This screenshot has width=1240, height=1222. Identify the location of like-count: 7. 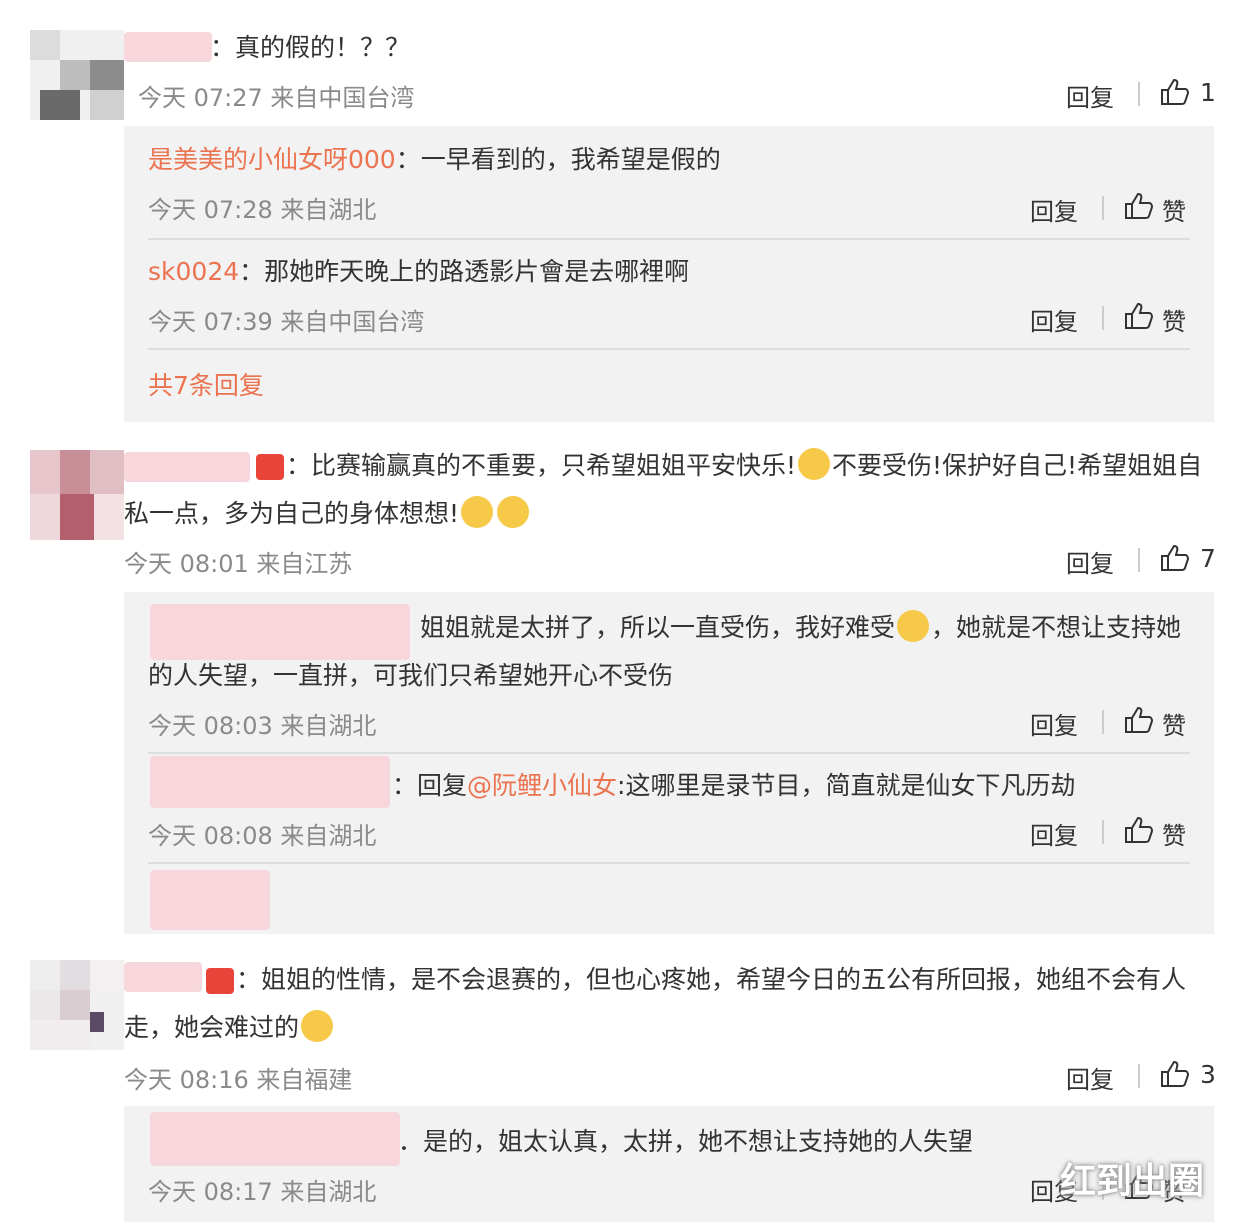
(1208, 558).